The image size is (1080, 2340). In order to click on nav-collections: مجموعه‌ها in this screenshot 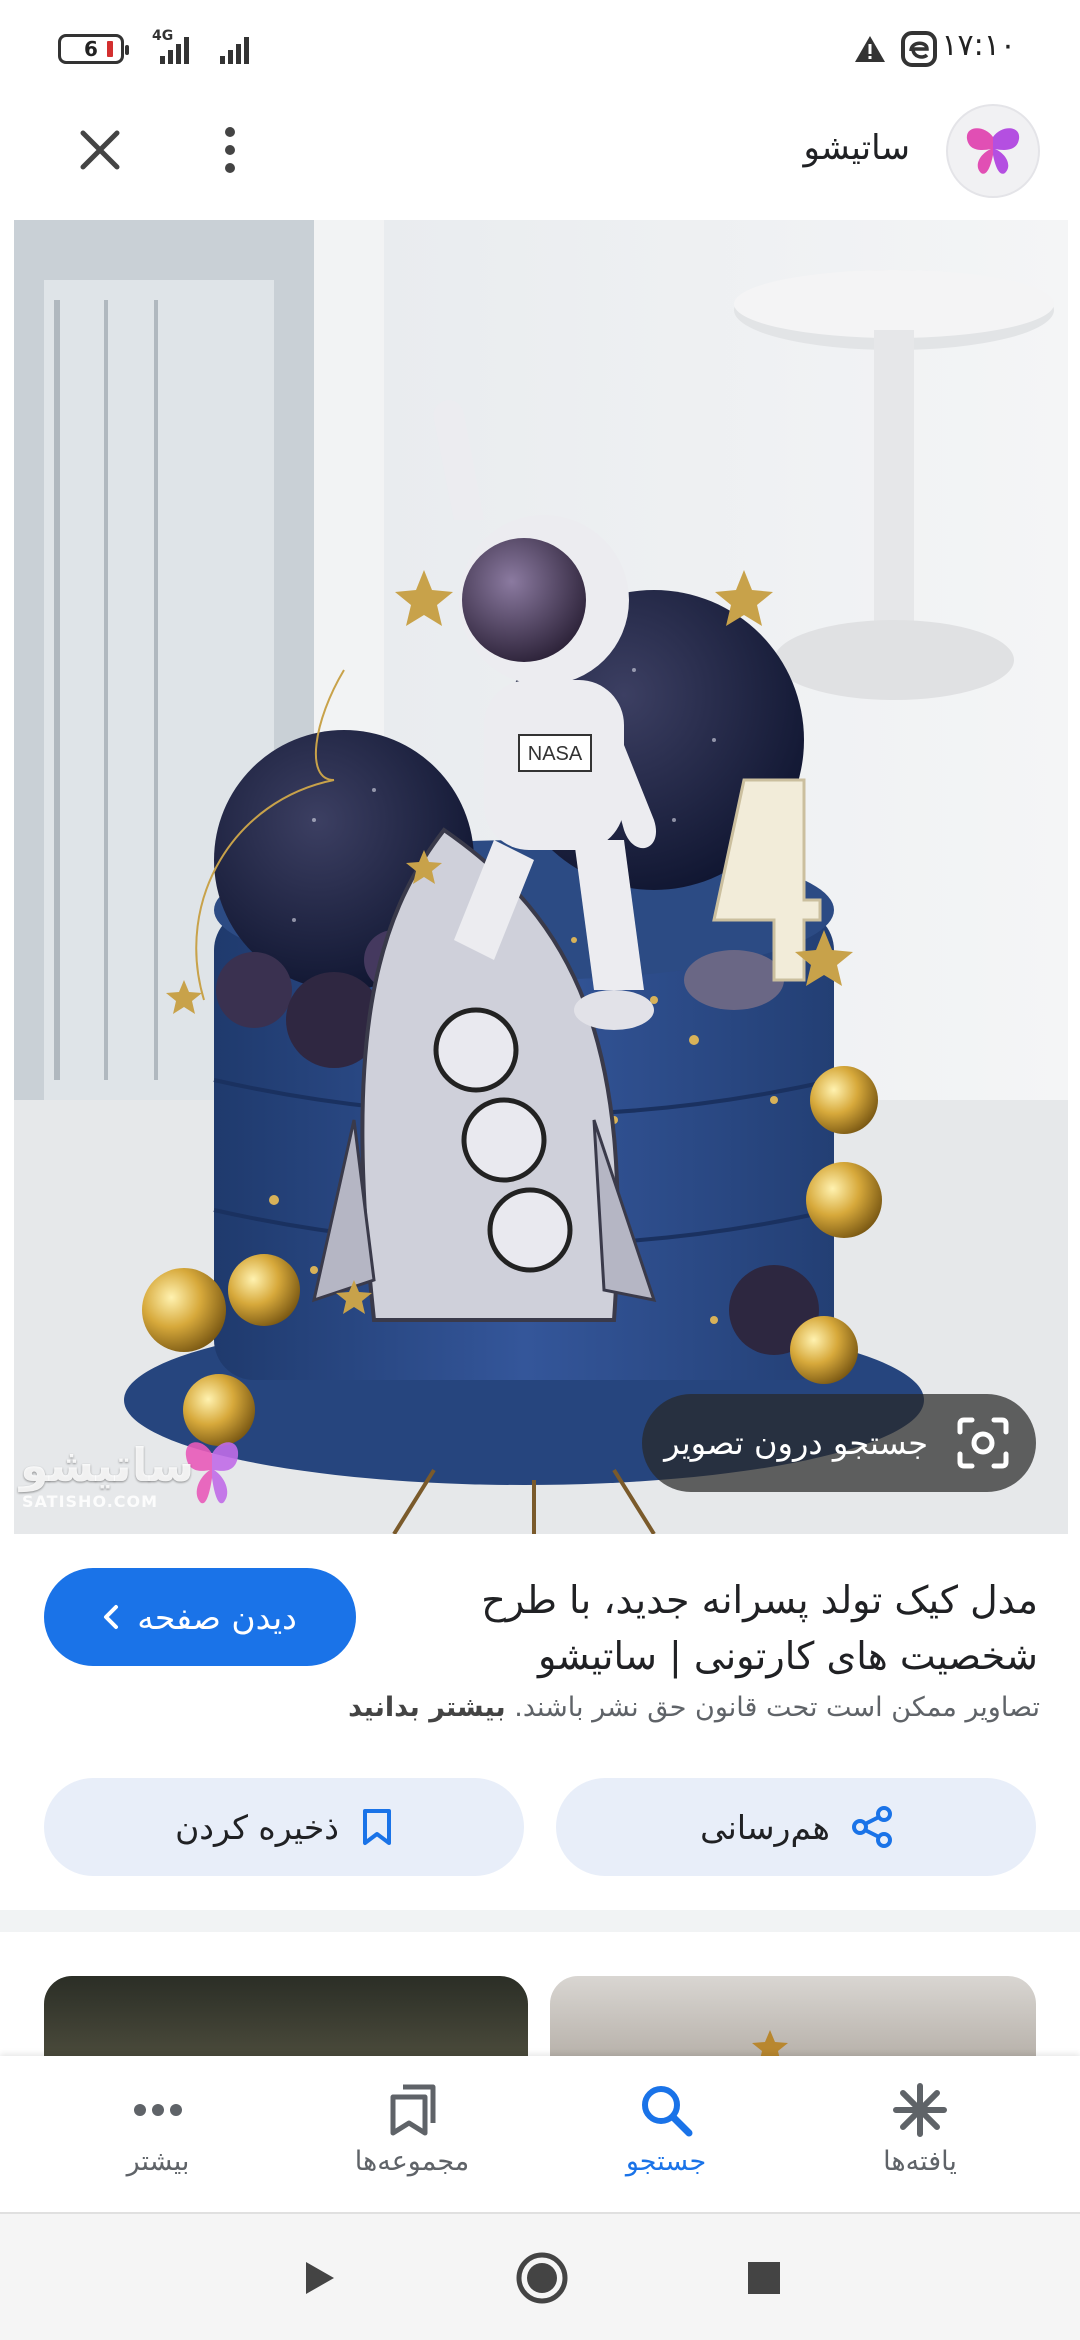, I will do `click(412, 2134)`.